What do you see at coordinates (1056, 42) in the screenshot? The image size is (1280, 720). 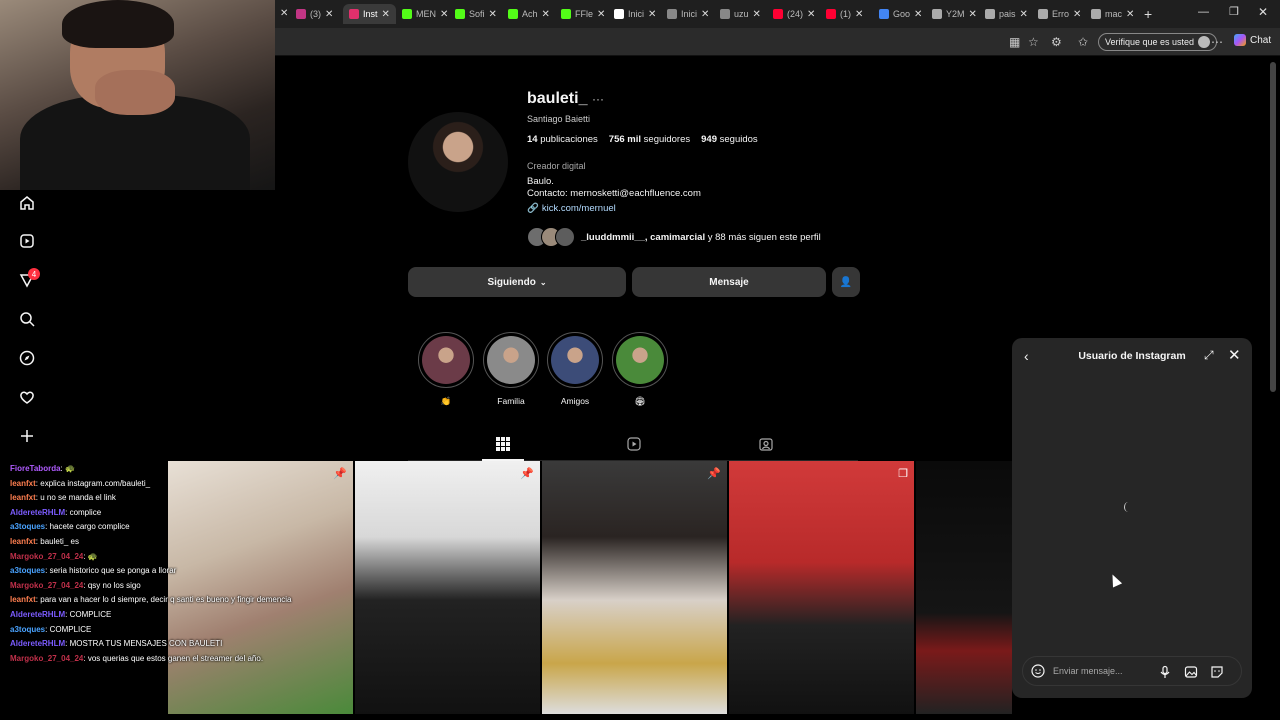 I see `extensions-icon: ⚙` at bounding box center [1056, 42].